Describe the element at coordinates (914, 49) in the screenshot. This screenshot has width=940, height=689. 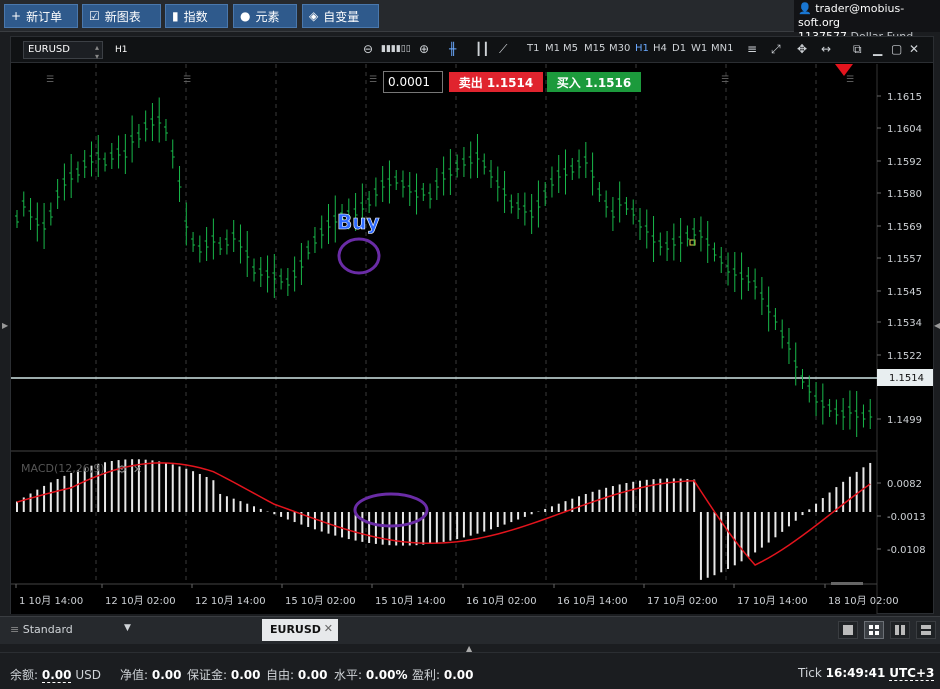
I see `close-icon: ✕` at that location.